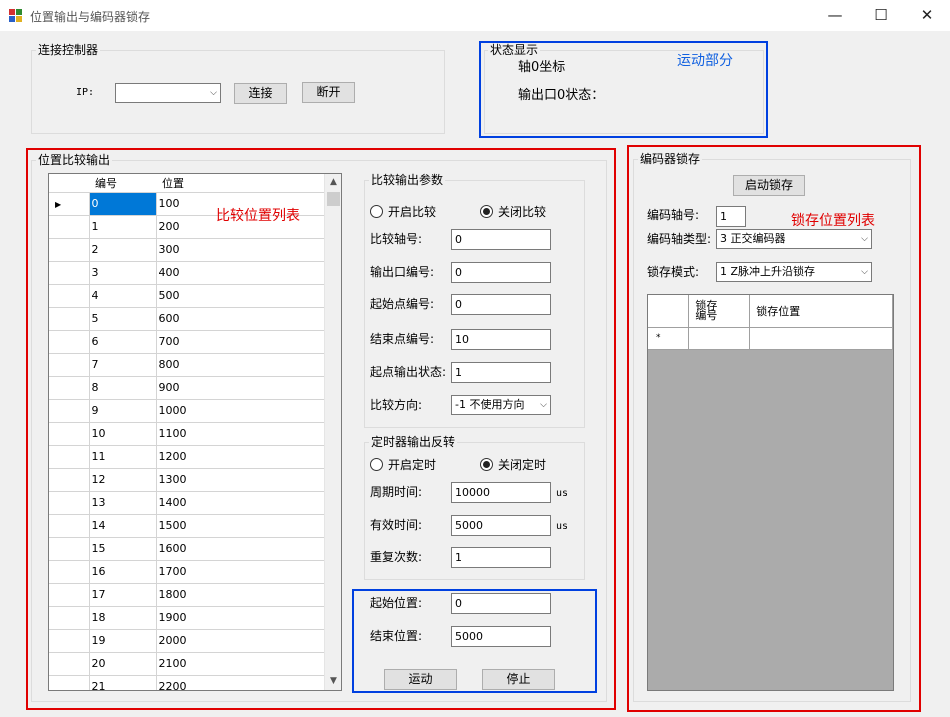 The width and height of the screenshot is (950, 717). What do you see at coordinates (213, 93) in the screenshot?
I see `chevron-down-icon: ⌵` at bounding box center [213, 93].